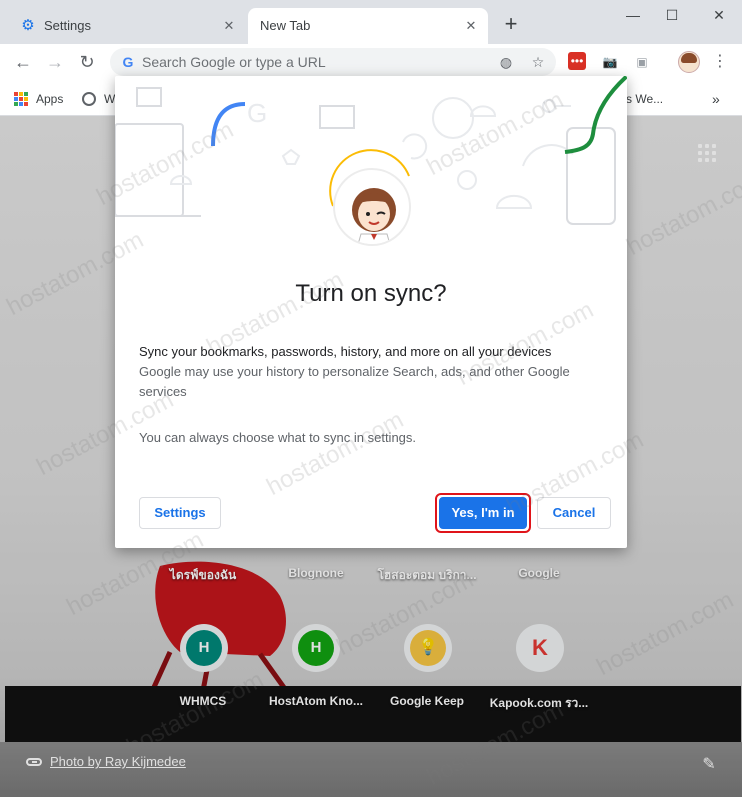  I want to click on lastpass-extension-icon: •••, so click(577, 61).